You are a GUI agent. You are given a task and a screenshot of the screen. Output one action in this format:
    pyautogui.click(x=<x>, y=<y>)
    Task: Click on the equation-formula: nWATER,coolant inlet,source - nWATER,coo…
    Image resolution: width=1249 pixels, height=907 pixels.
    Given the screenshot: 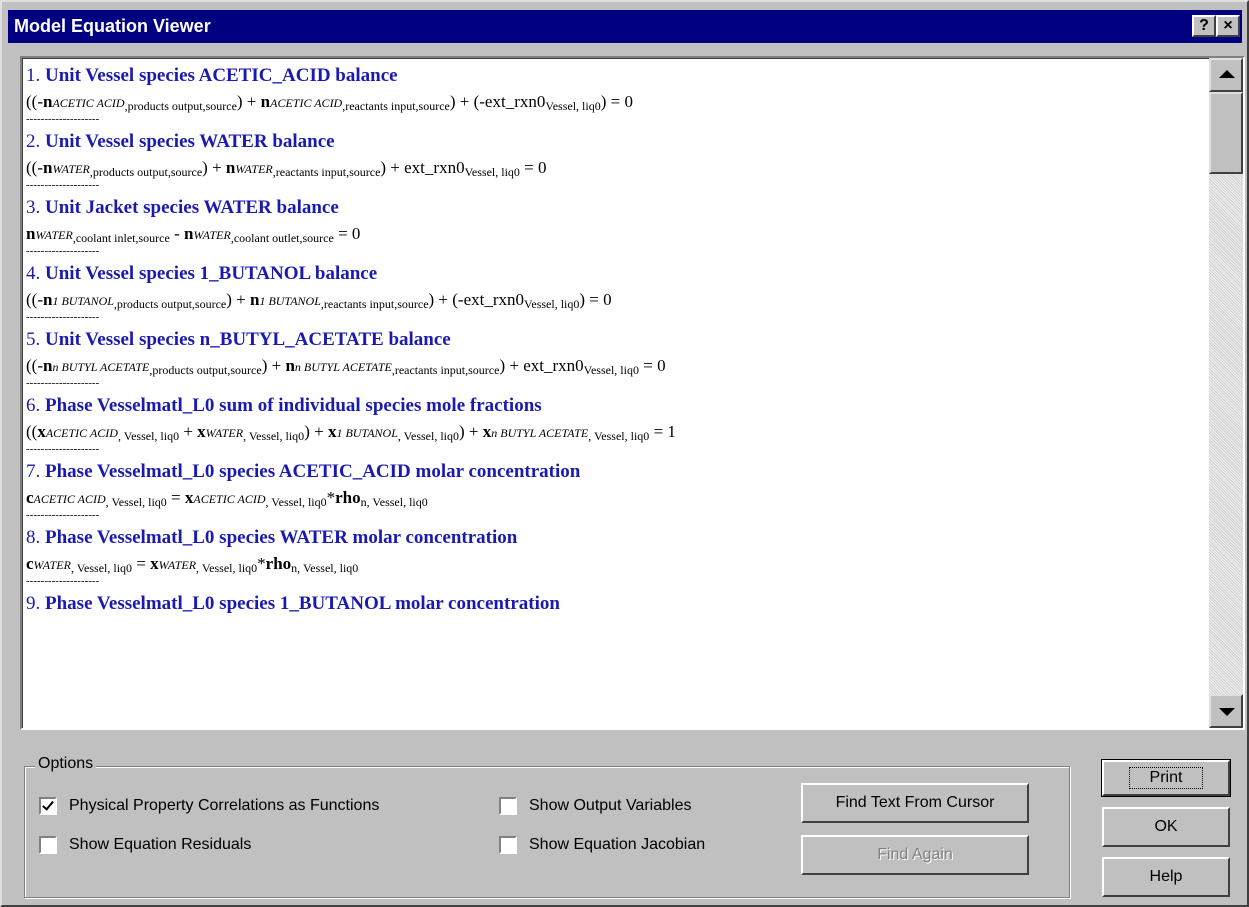 What is the action you would take?
    pyautogui.click(x=616, y=234)
    